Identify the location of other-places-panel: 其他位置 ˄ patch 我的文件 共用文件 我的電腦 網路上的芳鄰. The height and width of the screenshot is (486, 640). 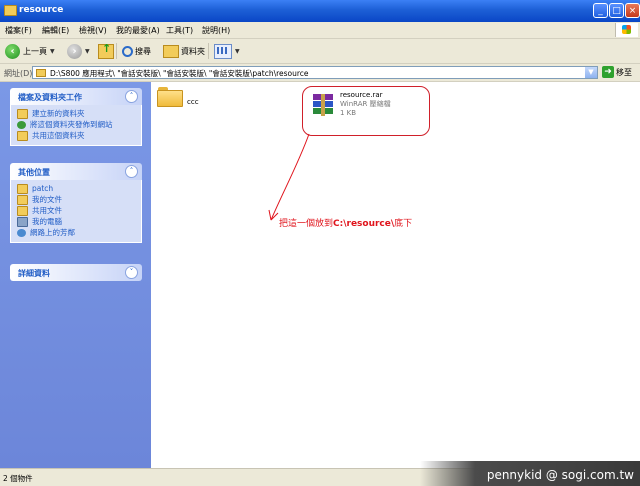
(76, 203).